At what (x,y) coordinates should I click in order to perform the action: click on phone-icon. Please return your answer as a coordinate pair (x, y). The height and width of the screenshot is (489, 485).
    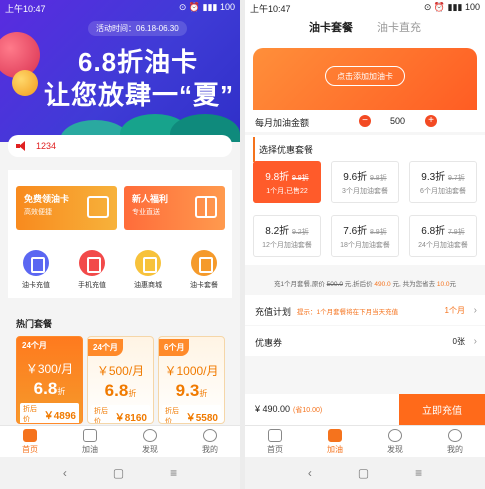
    Looking at the image, I should click on (92, 263).